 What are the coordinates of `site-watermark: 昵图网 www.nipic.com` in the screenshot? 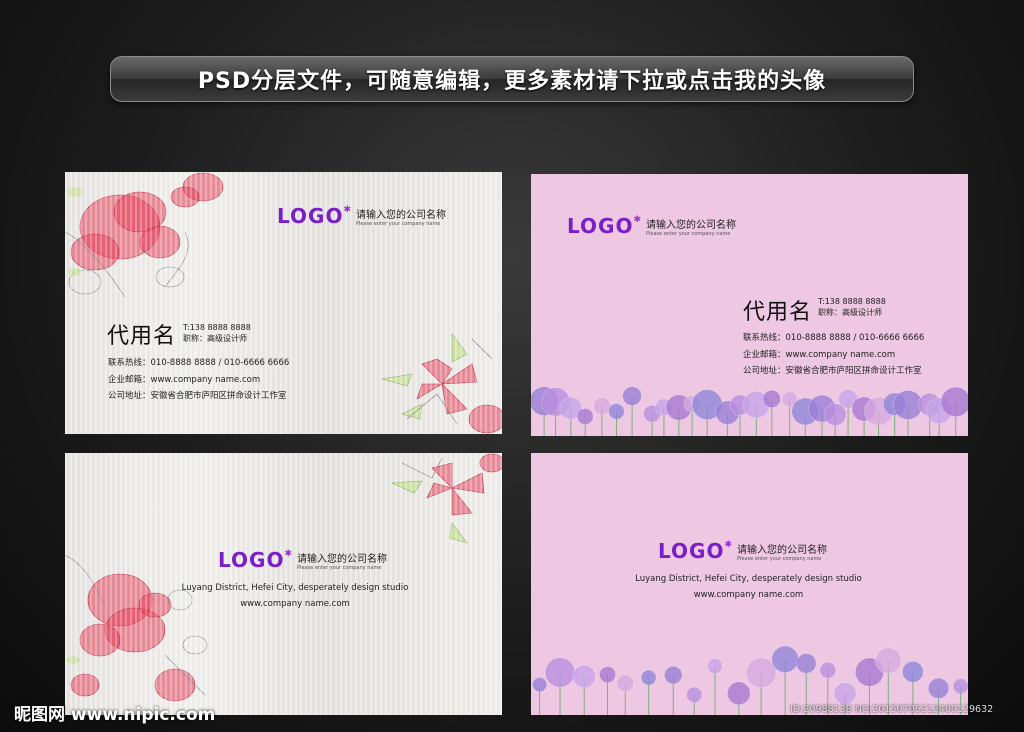 It's located at (115, 715).